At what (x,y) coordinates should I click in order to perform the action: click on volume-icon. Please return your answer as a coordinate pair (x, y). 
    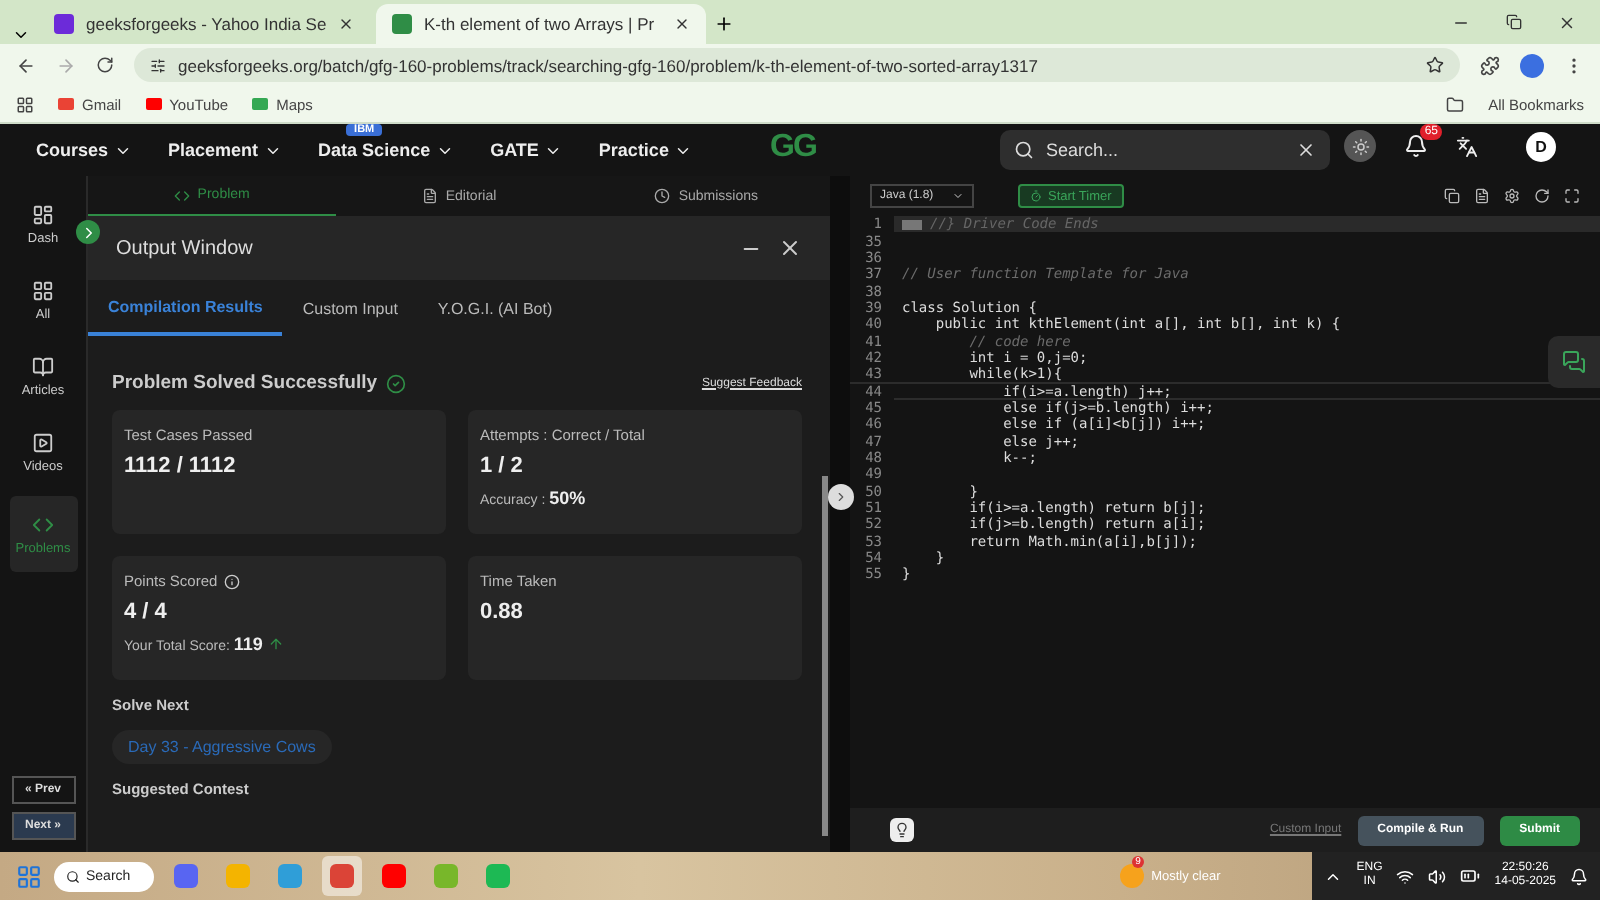
    Looking at the image, I should click on (1437, 876).